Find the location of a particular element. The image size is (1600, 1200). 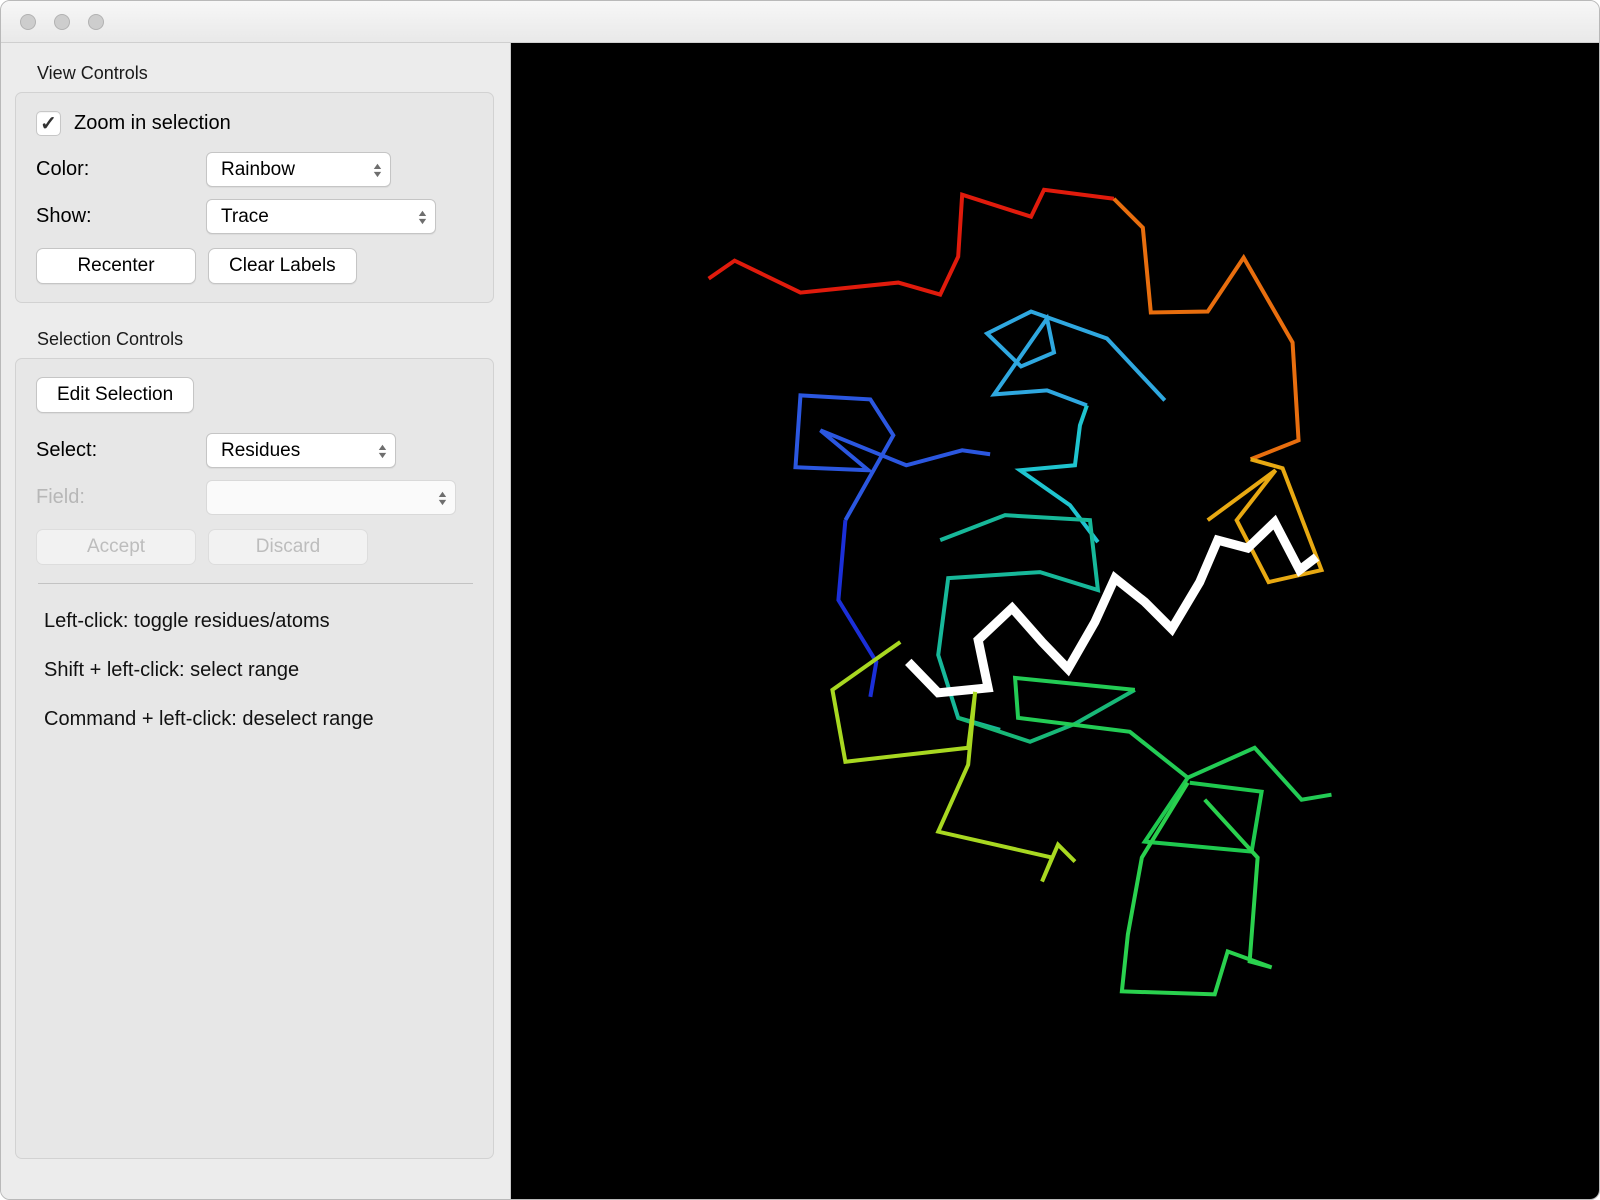

trace-segment-chartreuse is located at coordinates (953, 761).